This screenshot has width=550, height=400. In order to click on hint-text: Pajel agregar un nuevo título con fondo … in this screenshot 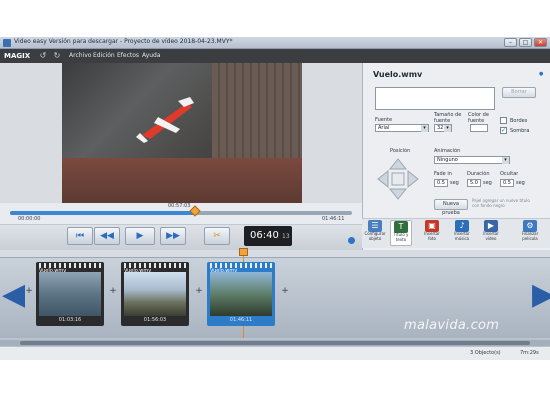, I will do `click(501, 203)`.